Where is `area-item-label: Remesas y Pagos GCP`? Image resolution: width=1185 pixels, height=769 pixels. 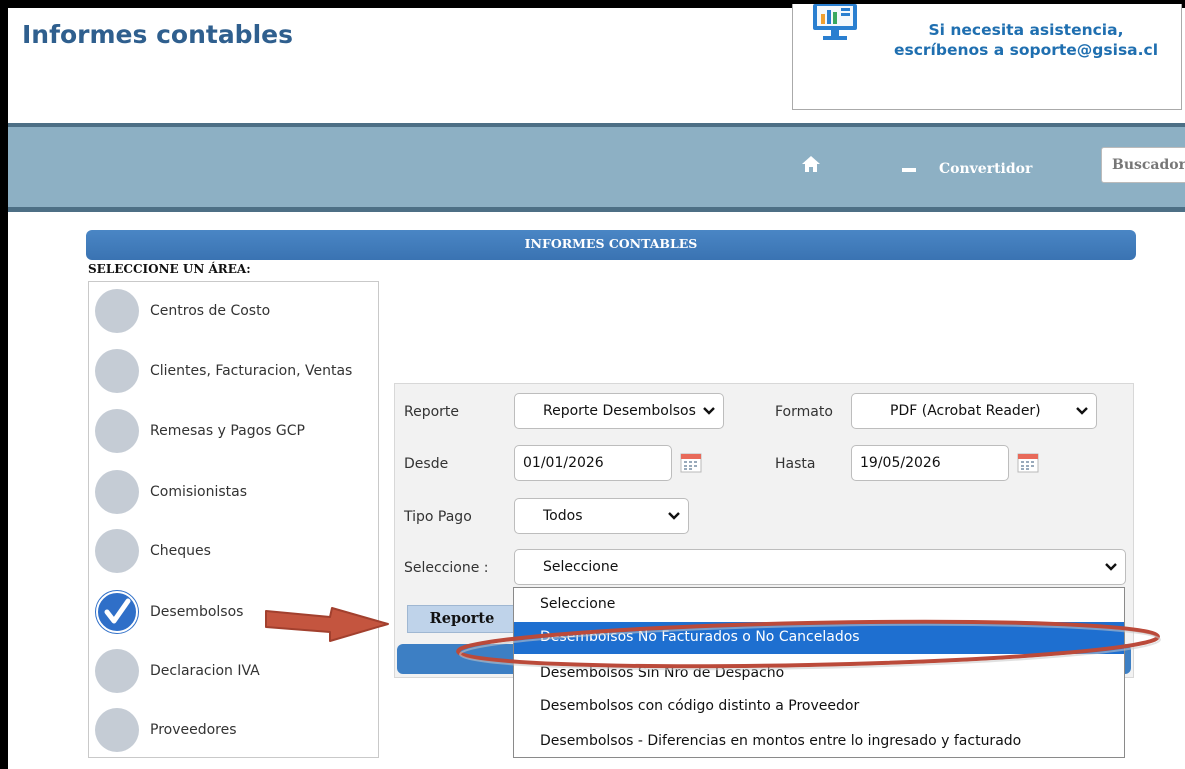 area-item-label: Remesas y Pagos GCP is located at coordinates (227, 431).